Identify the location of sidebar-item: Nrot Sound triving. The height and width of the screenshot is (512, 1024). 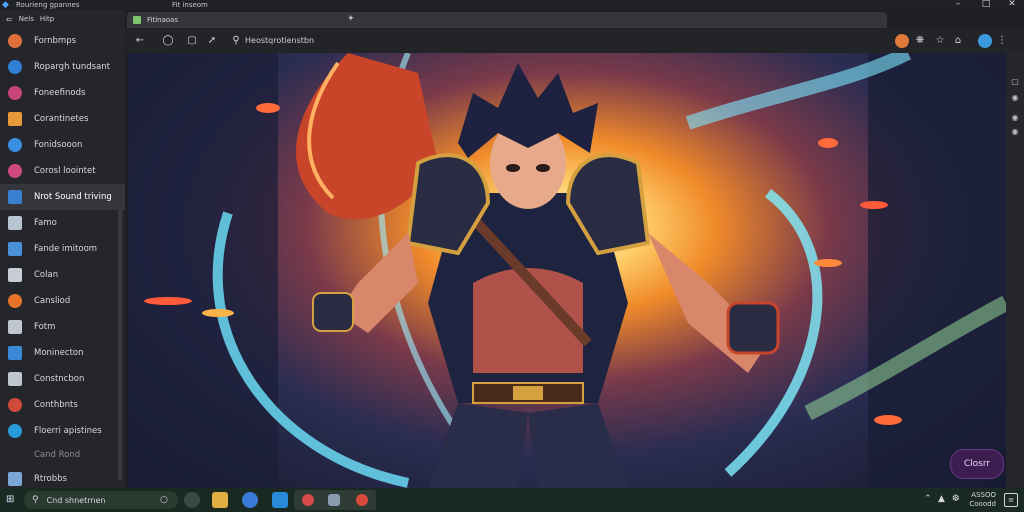
(62, 197).